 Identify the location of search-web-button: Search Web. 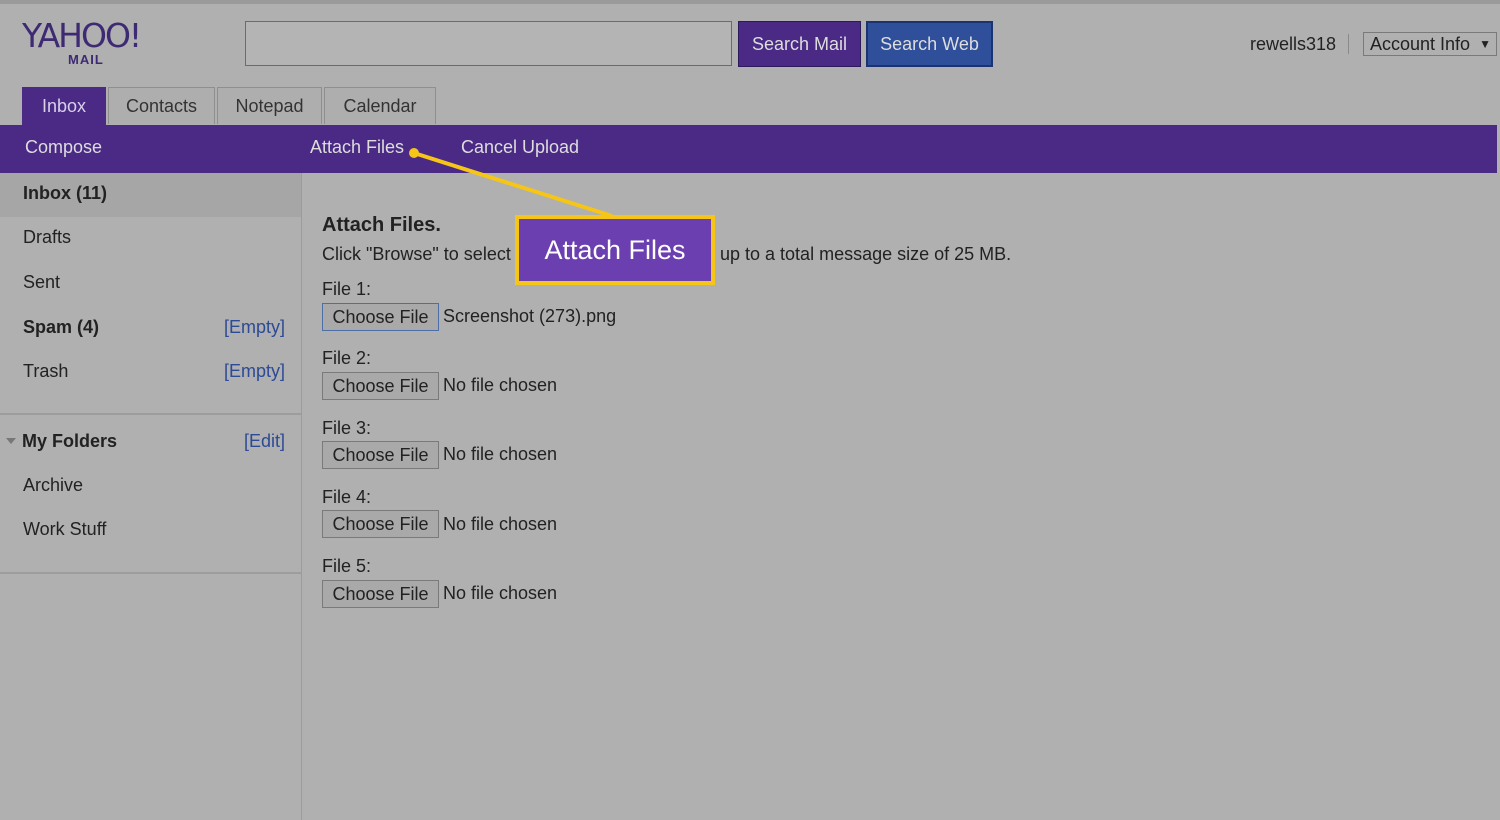
(929, 44).